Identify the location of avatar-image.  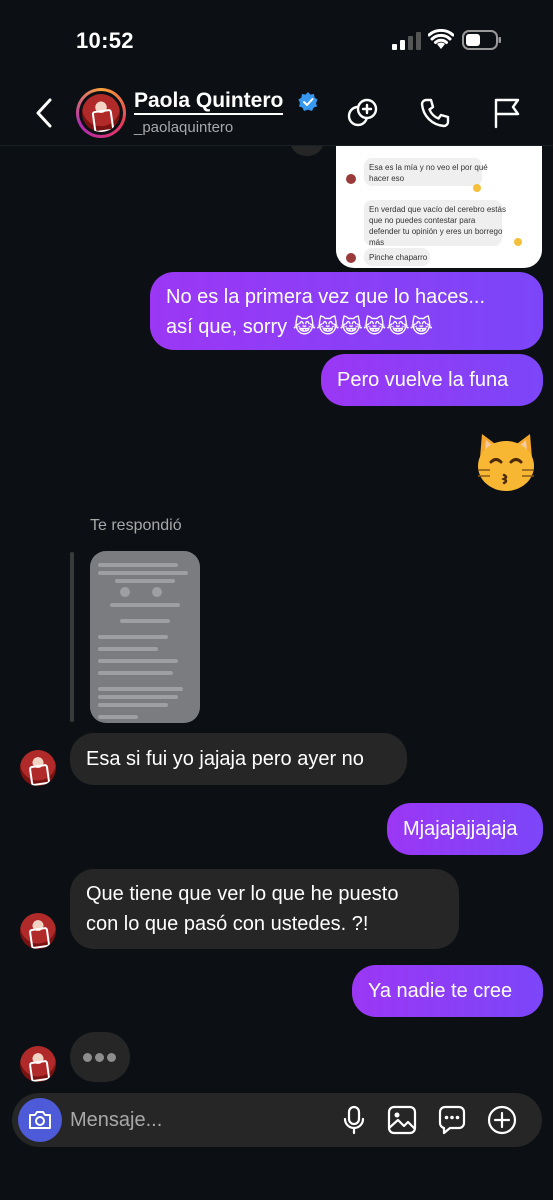
(101, 113).